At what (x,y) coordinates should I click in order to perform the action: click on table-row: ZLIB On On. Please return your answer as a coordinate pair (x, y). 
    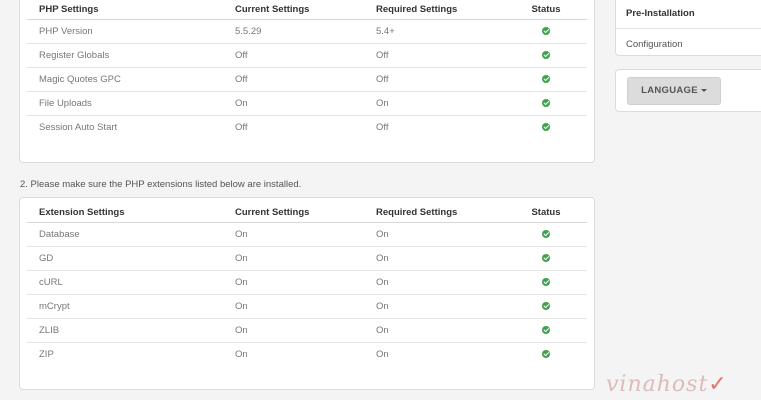
    Looking at the image, I should click on (307, 329).